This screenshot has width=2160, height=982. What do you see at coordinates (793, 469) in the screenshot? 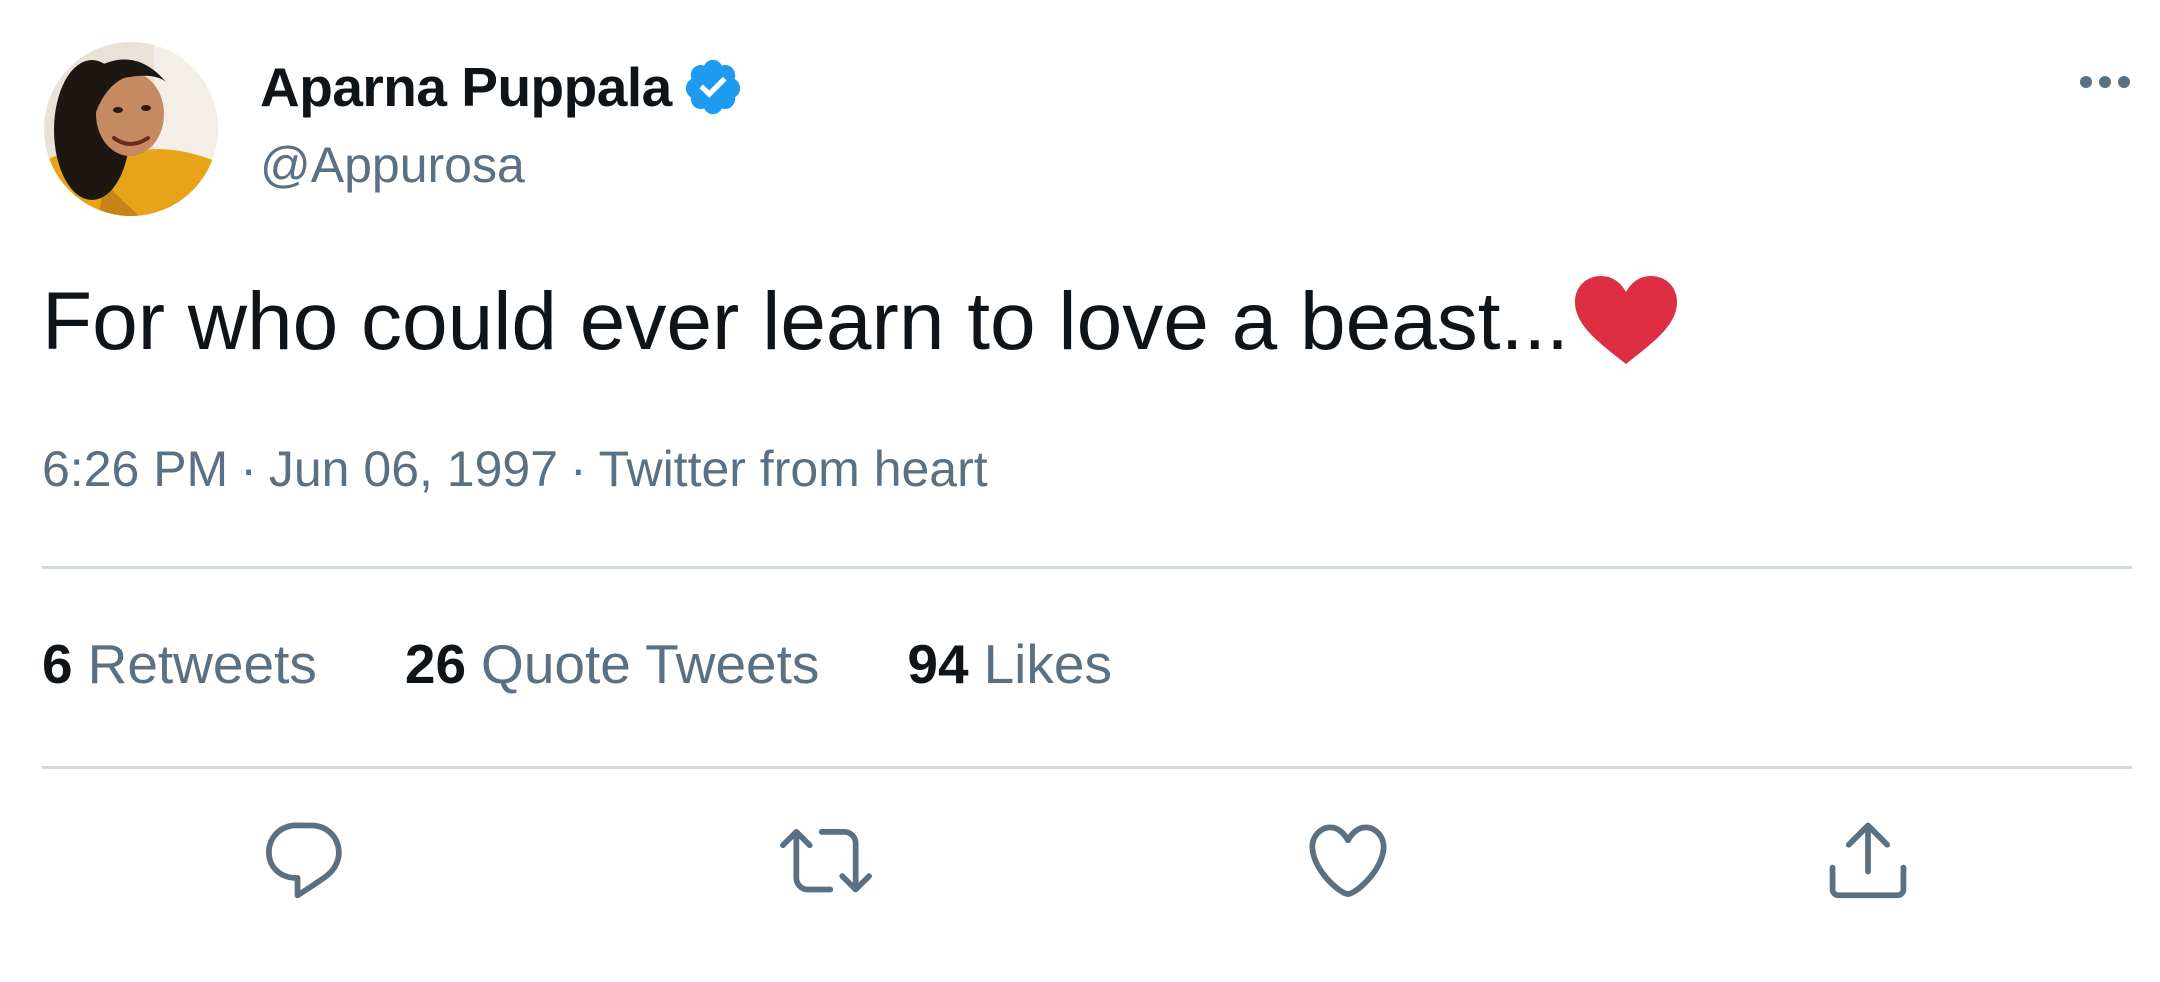
I see `tweet-source: Twitter from heart` at bounding box center [793, 469].